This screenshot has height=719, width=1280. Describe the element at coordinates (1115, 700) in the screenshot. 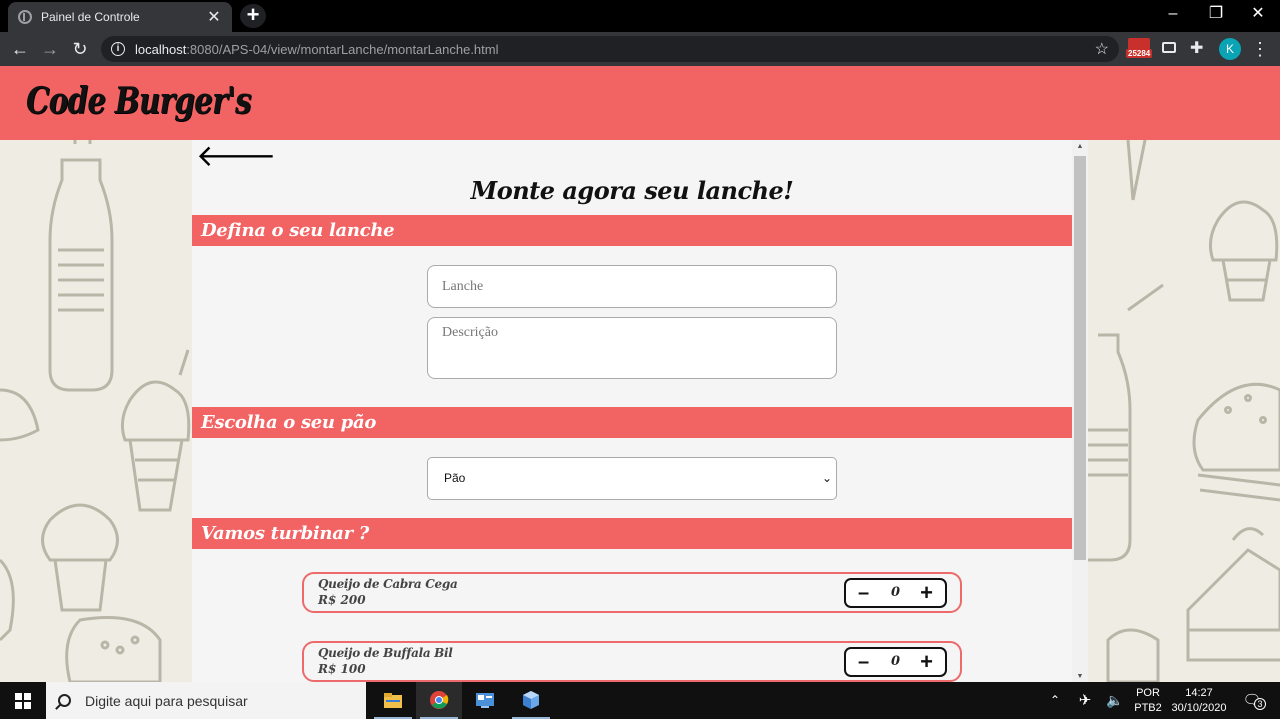

I see `volume-icon: 🔈` at that location.